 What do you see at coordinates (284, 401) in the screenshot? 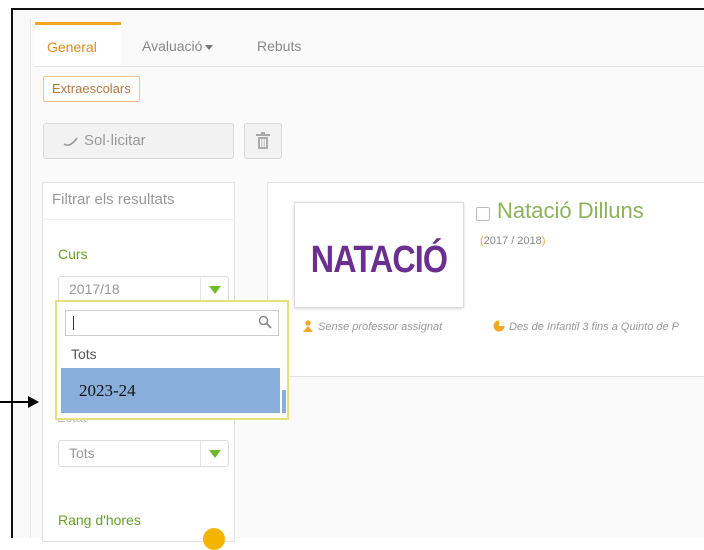
I see `highlight-edge` at bounding box center [284, 401].